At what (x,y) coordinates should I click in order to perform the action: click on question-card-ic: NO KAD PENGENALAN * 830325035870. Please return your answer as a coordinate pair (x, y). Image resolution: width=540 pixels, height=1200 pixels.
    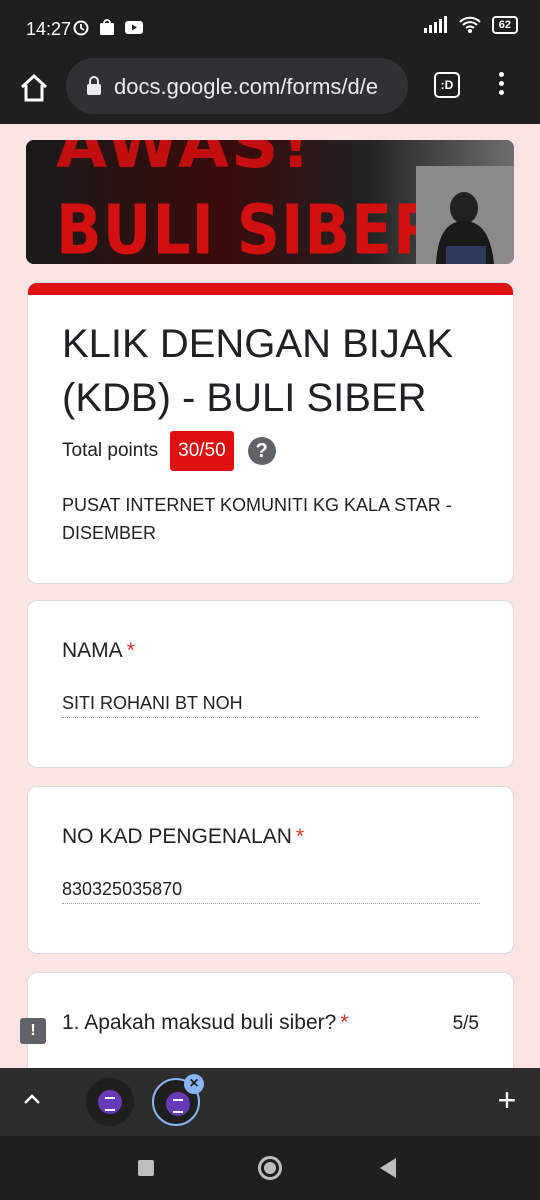
    Looking at the image, I should click on (270, 870).